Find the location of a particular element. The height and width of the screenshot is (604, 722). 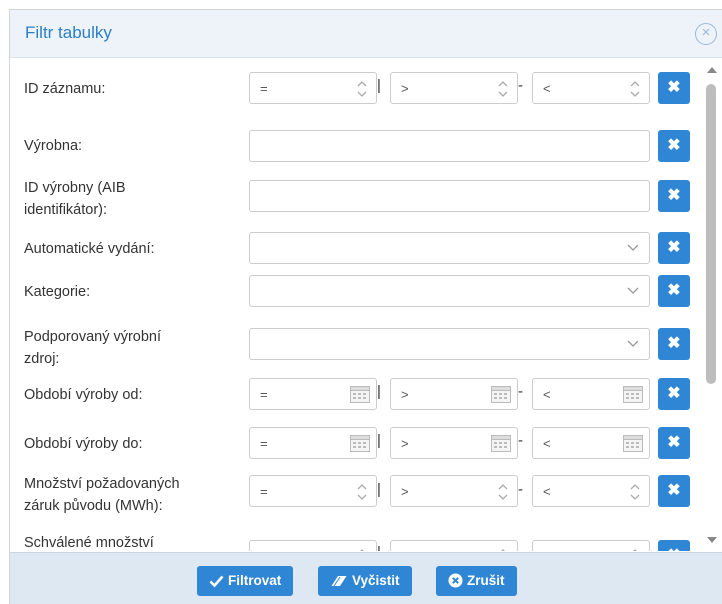

period-to-gt-input: > is located at coordinates (454, 443).